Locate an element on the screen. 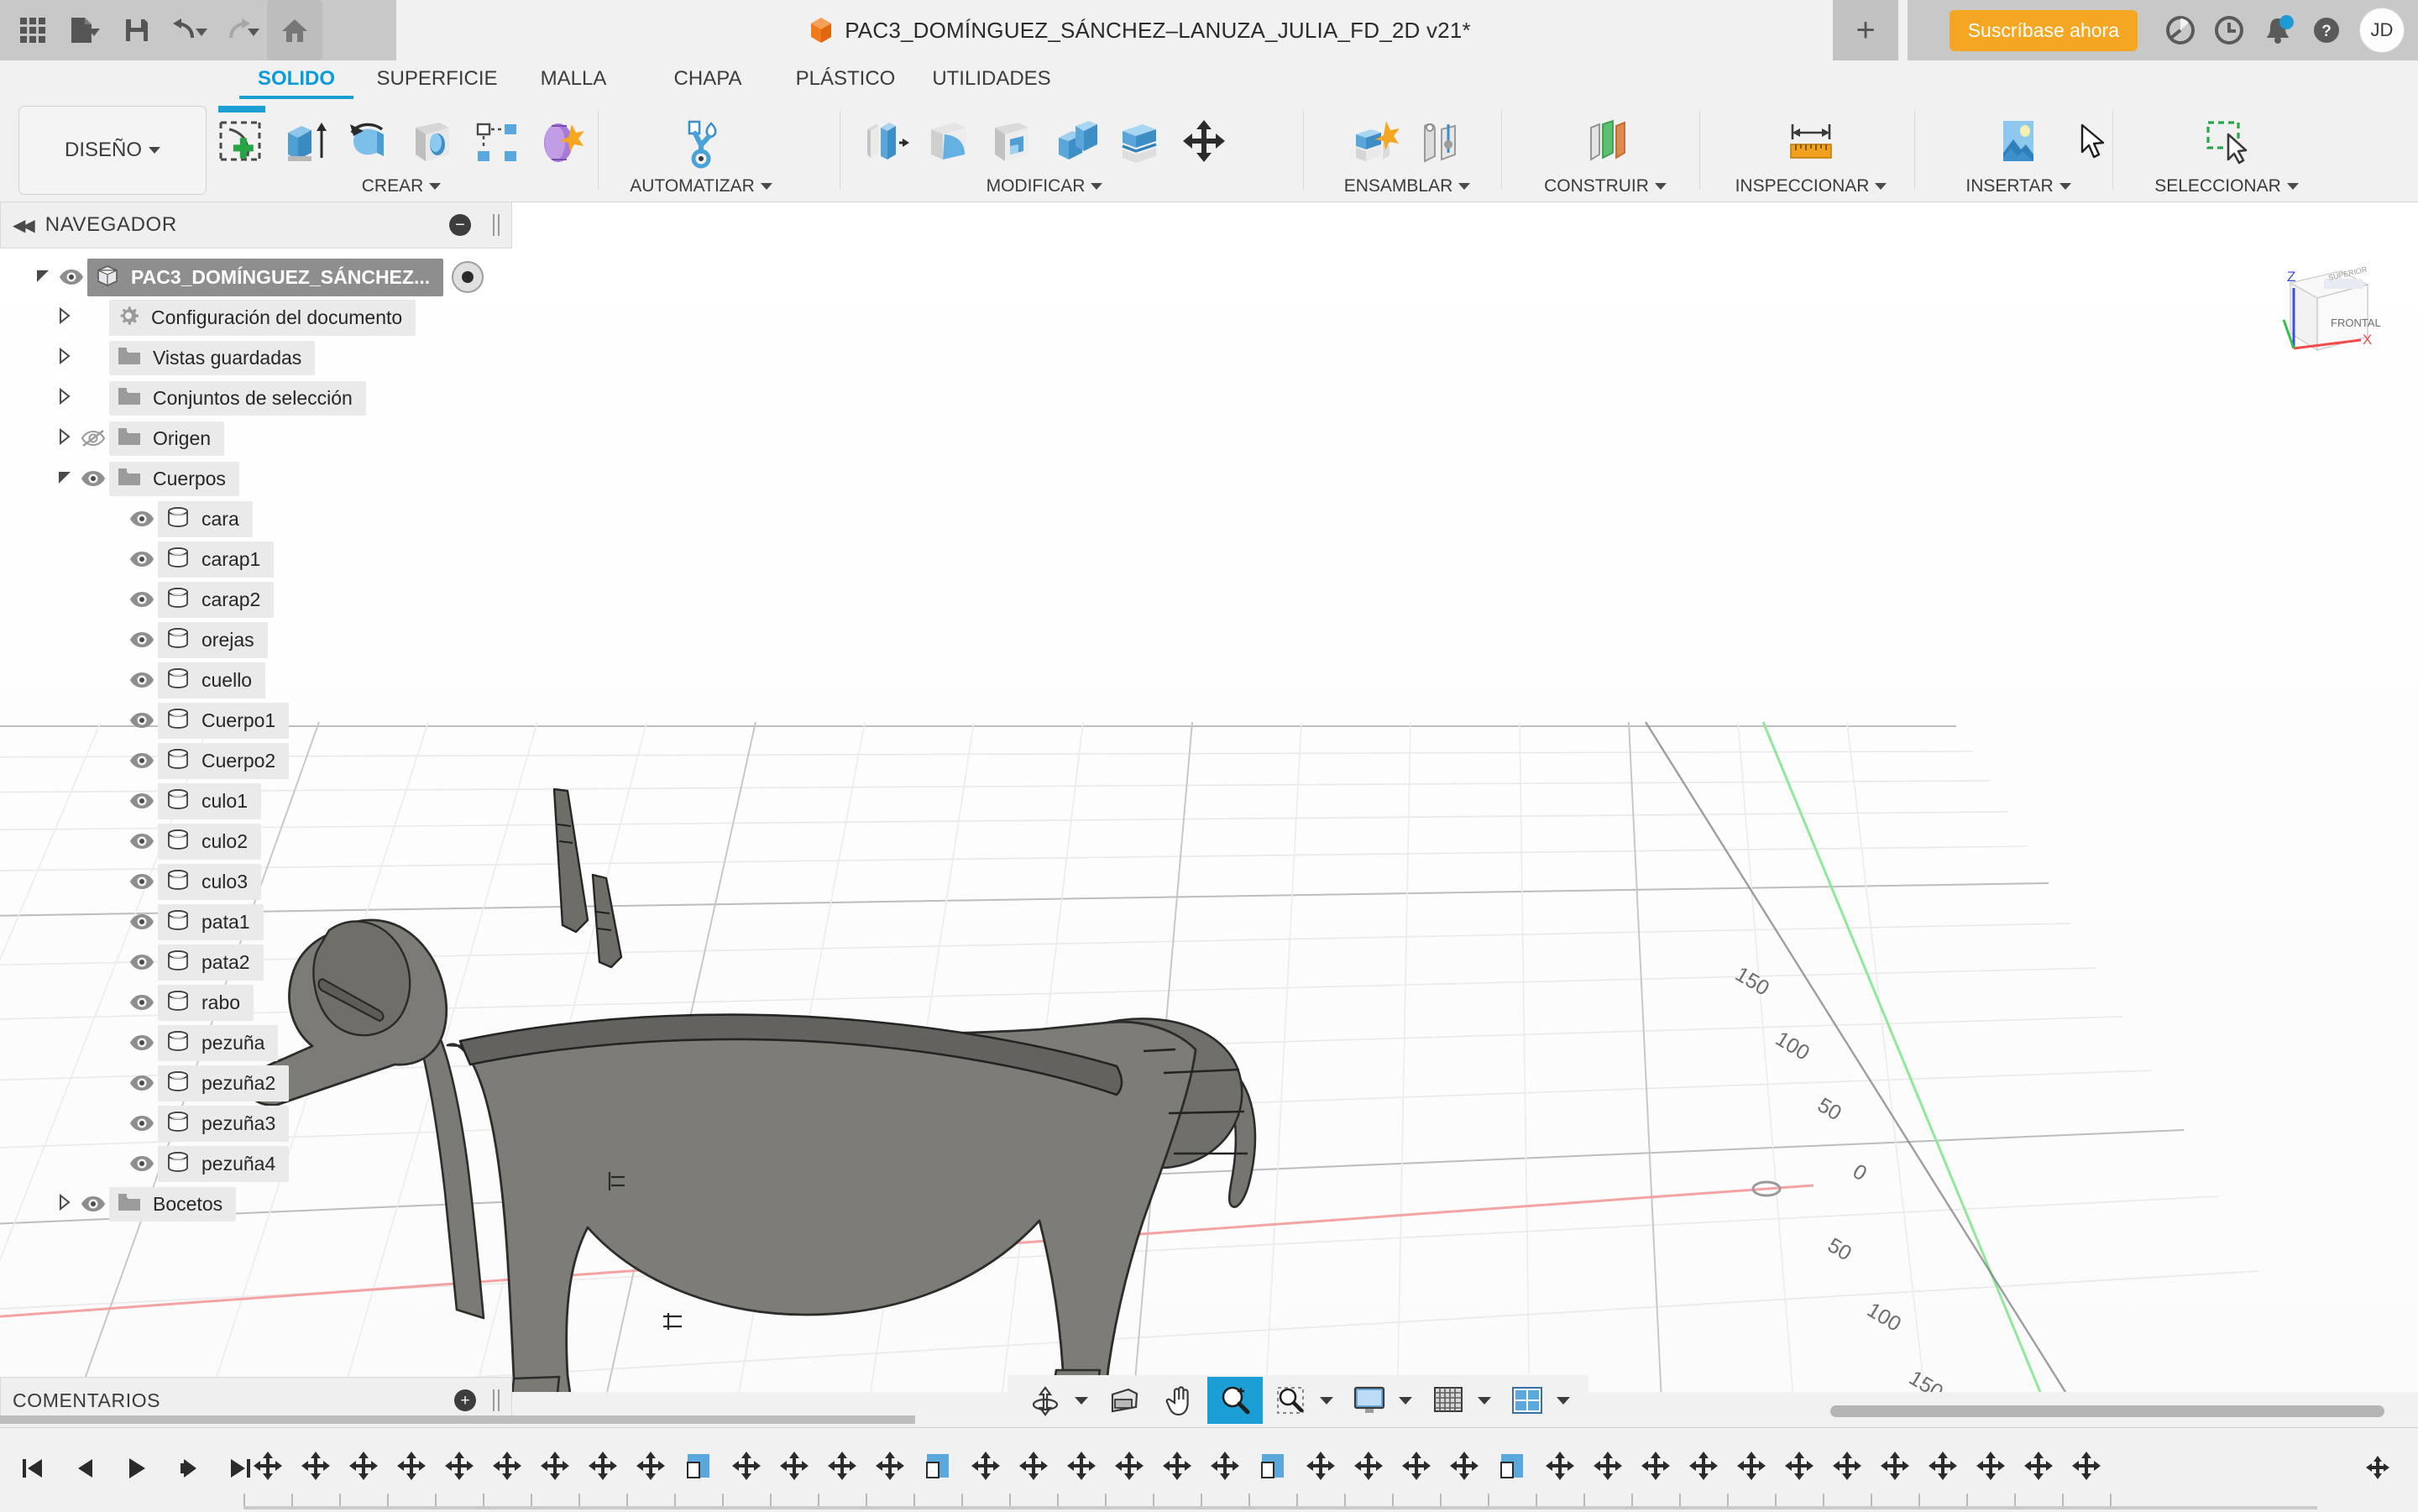 This screenshot has height=1512, width=2418. tree-node-body: pata1 is located at coordinates (211, 921).